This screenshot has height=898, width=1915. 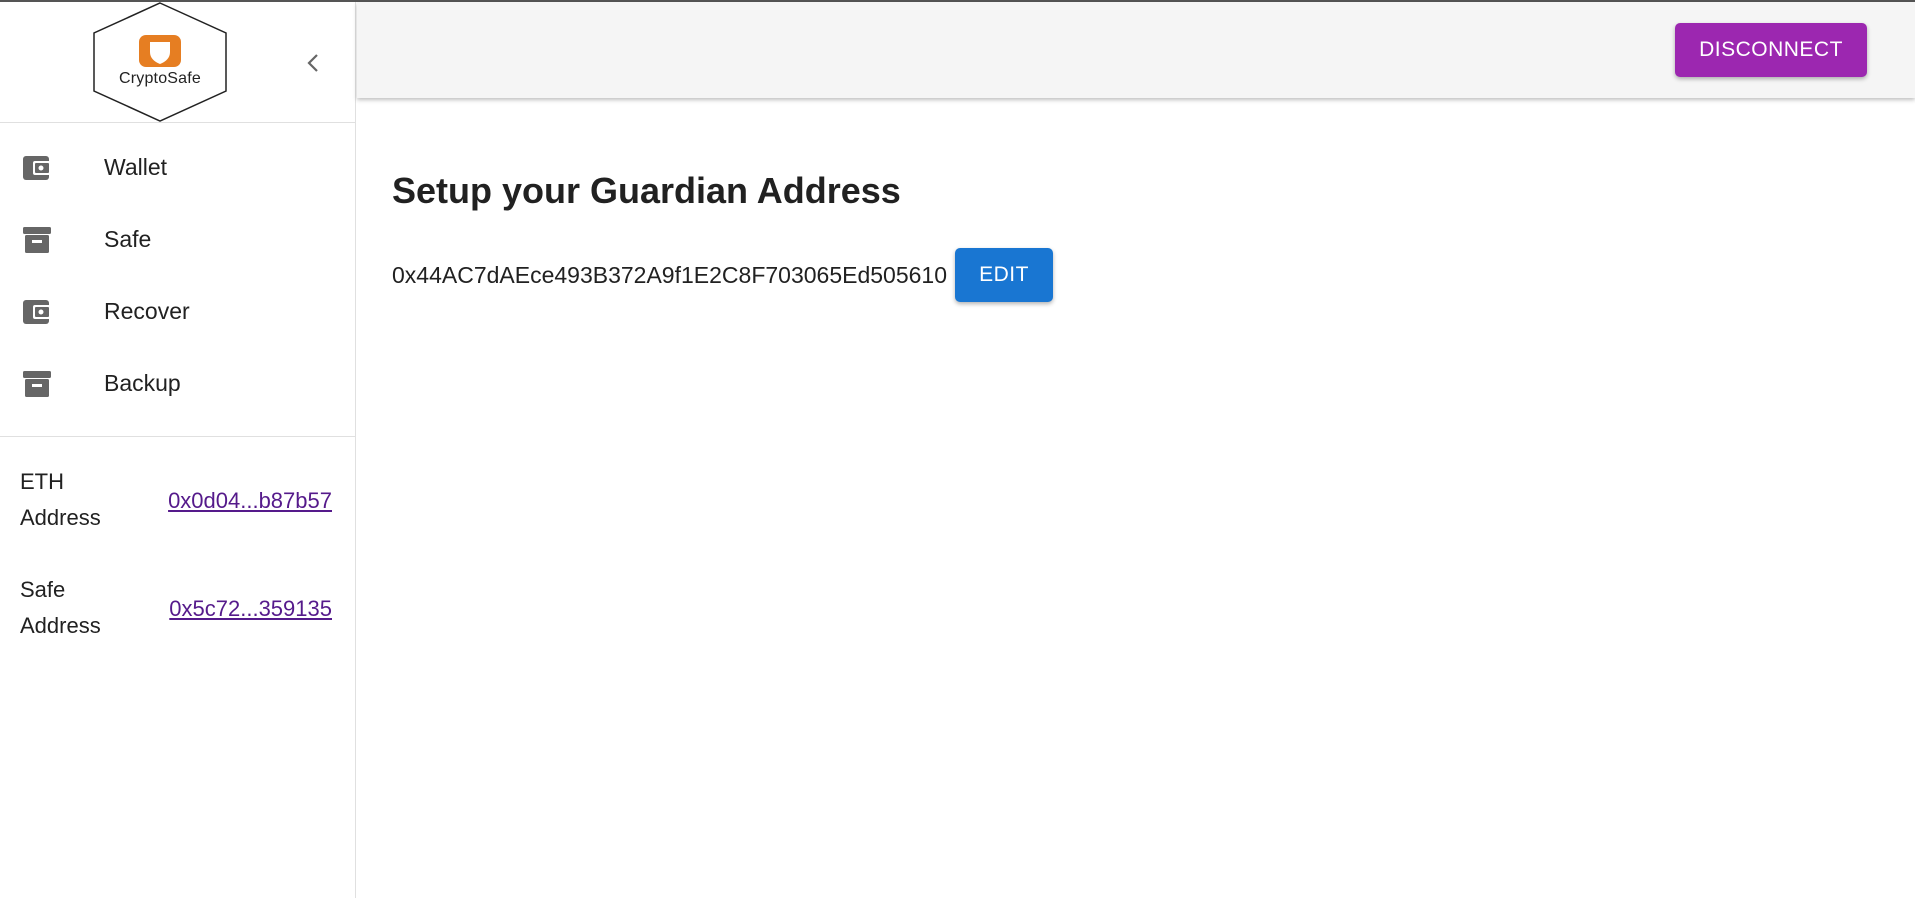 What do you see at coordinates (1771, 50) in the screenshot?
I see `disconnect-button: DISCONNECT` at bounding box center [1771, 50].